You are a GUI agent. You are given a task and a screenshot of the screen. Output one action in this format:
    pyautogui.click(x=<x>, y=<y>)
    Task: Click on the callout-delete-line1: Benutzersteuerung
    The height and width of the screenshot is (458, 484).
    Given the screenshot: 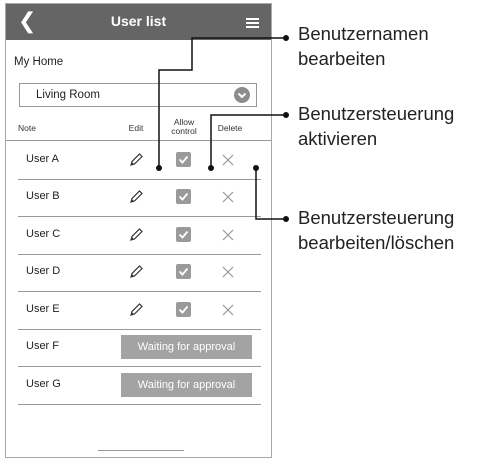 What is the action you would take?
    pyautogui.click(x=376, y=217)
    